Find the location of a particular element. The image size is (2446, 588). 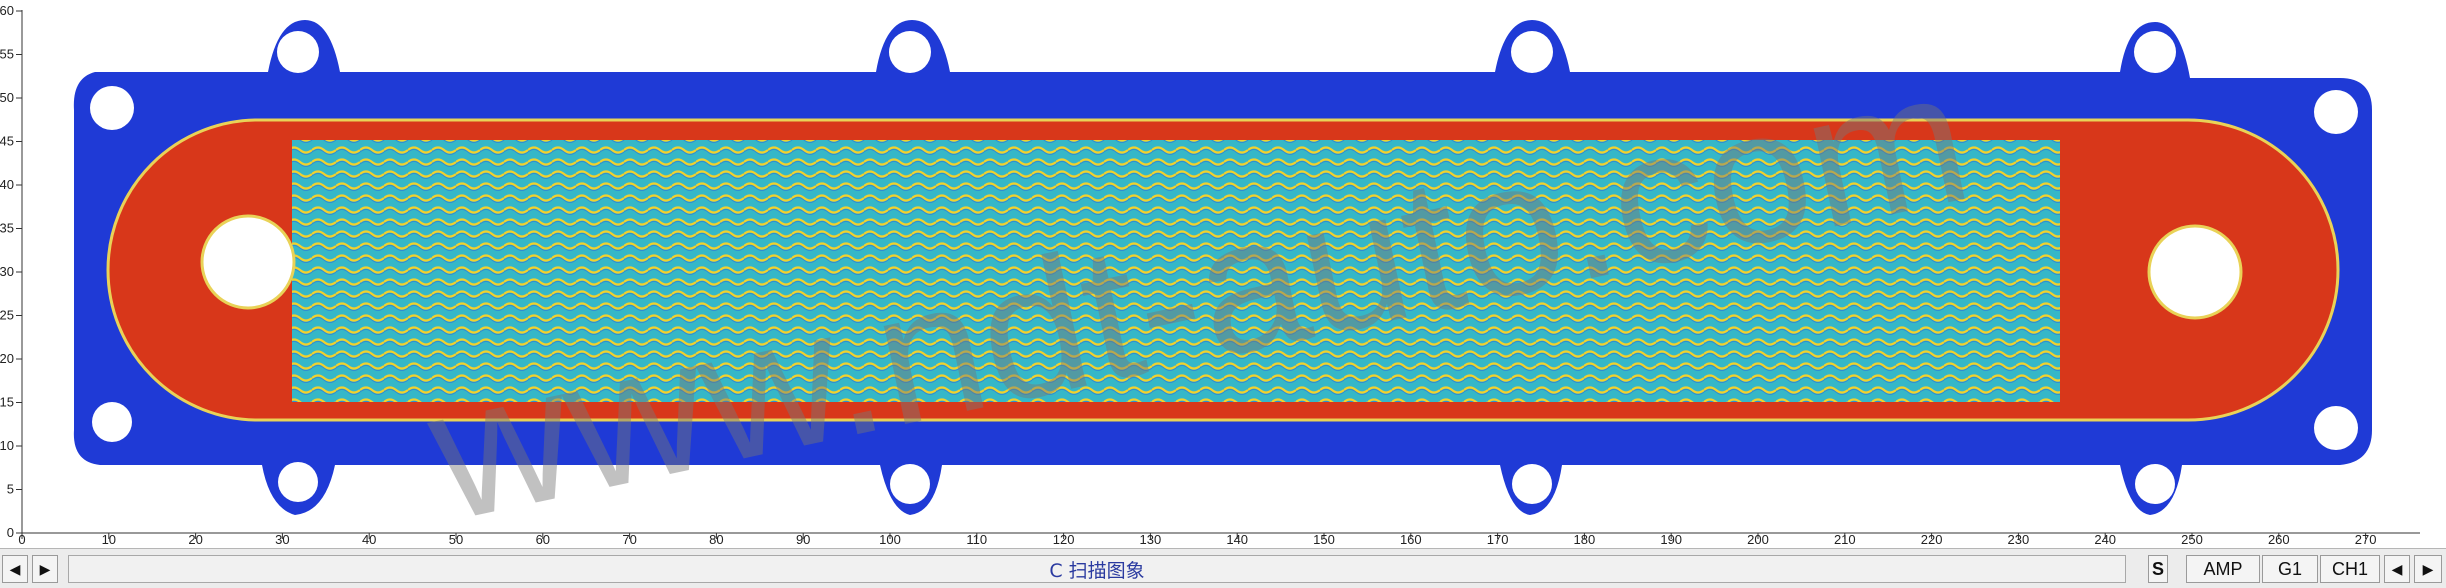

y-axis: 0 5 10 15 20 25 30 35 40 45 50 55 60 is located at coordinates (11, 271).